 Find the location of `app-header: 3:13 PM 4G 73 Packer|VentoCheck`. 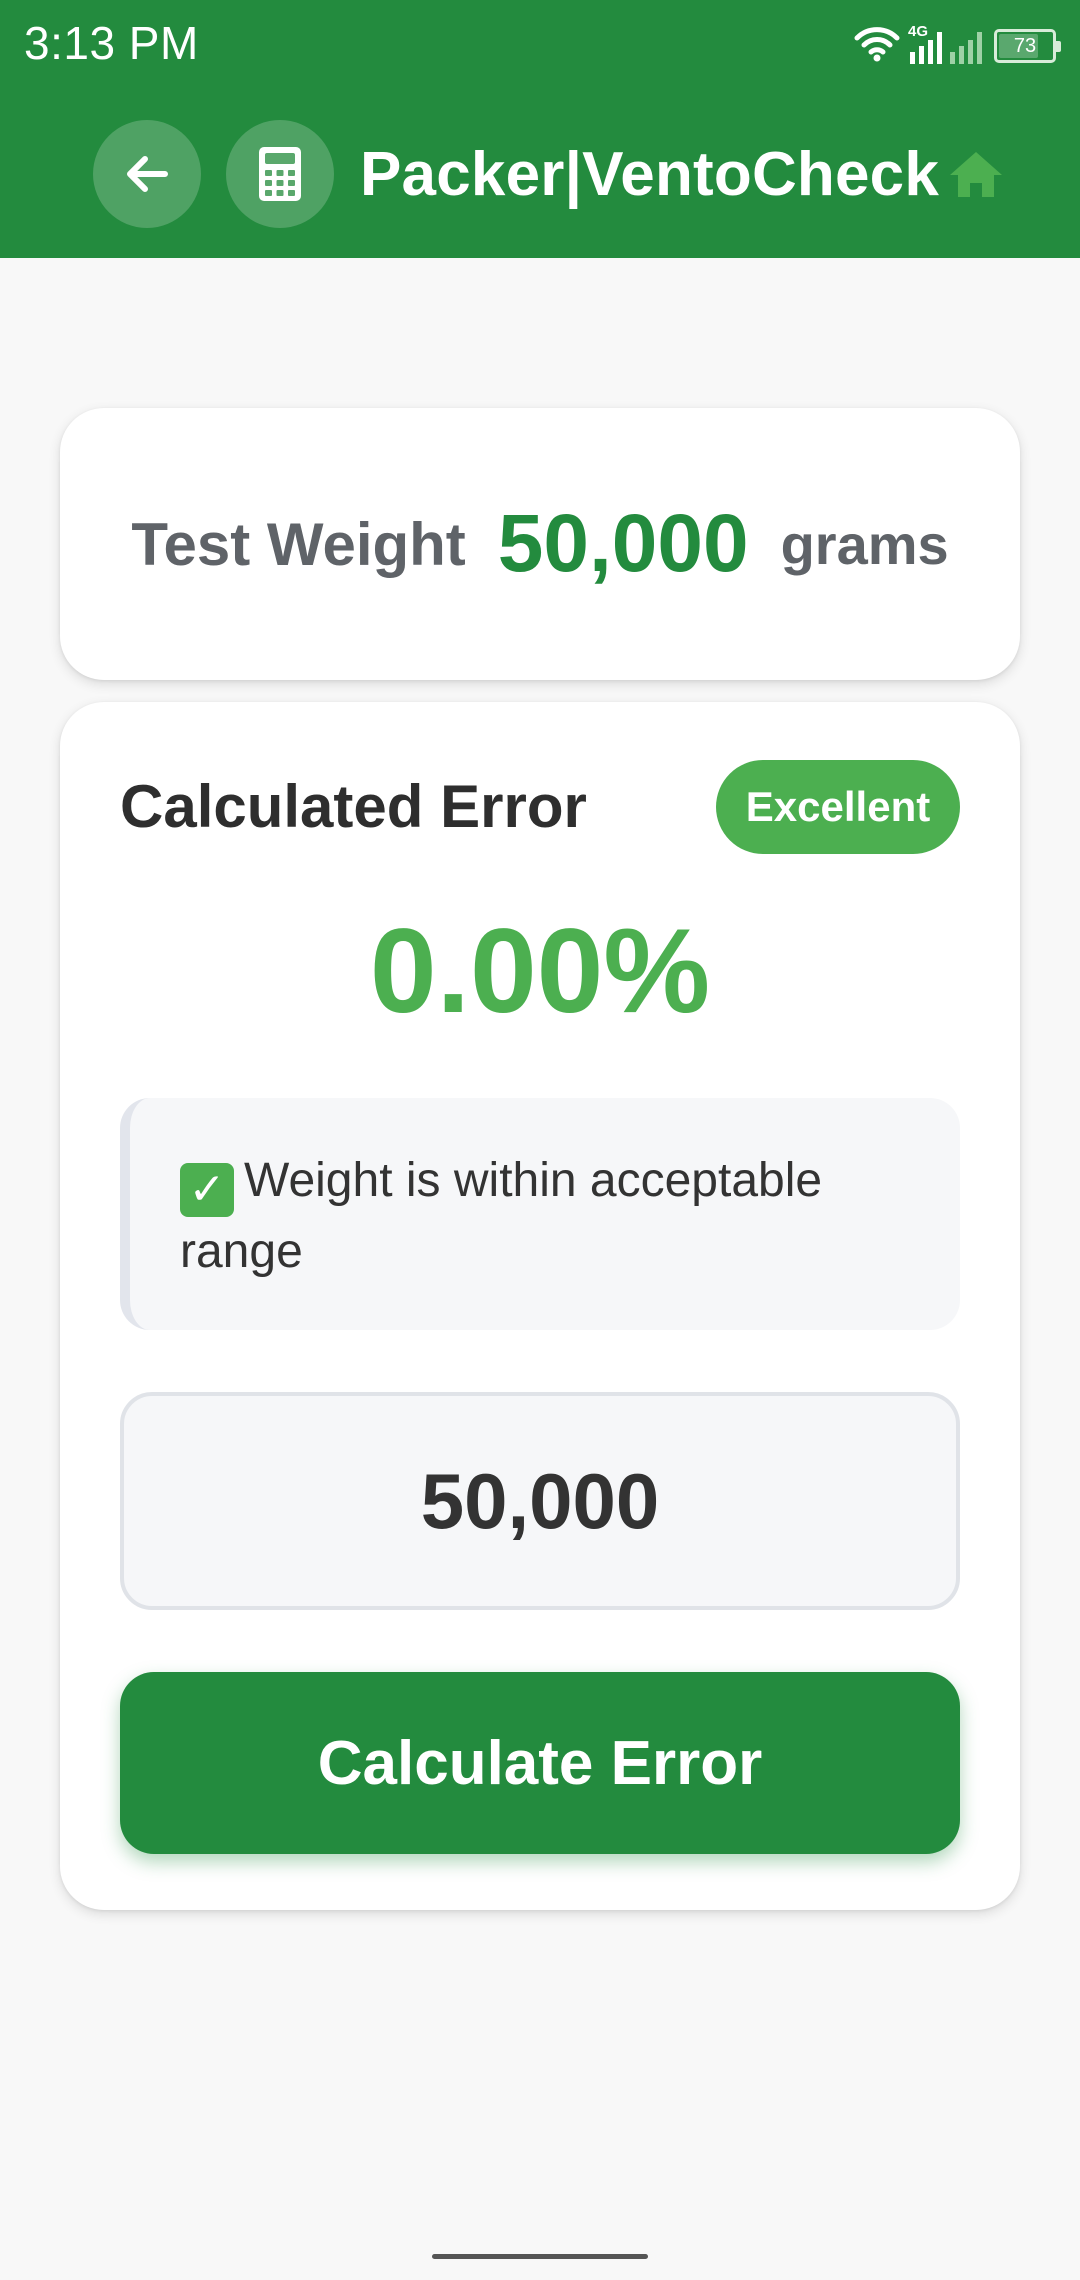

app-header: 3:13 PM 4G 73 Packer|VentoCheck is located at coordinates (540, 129).